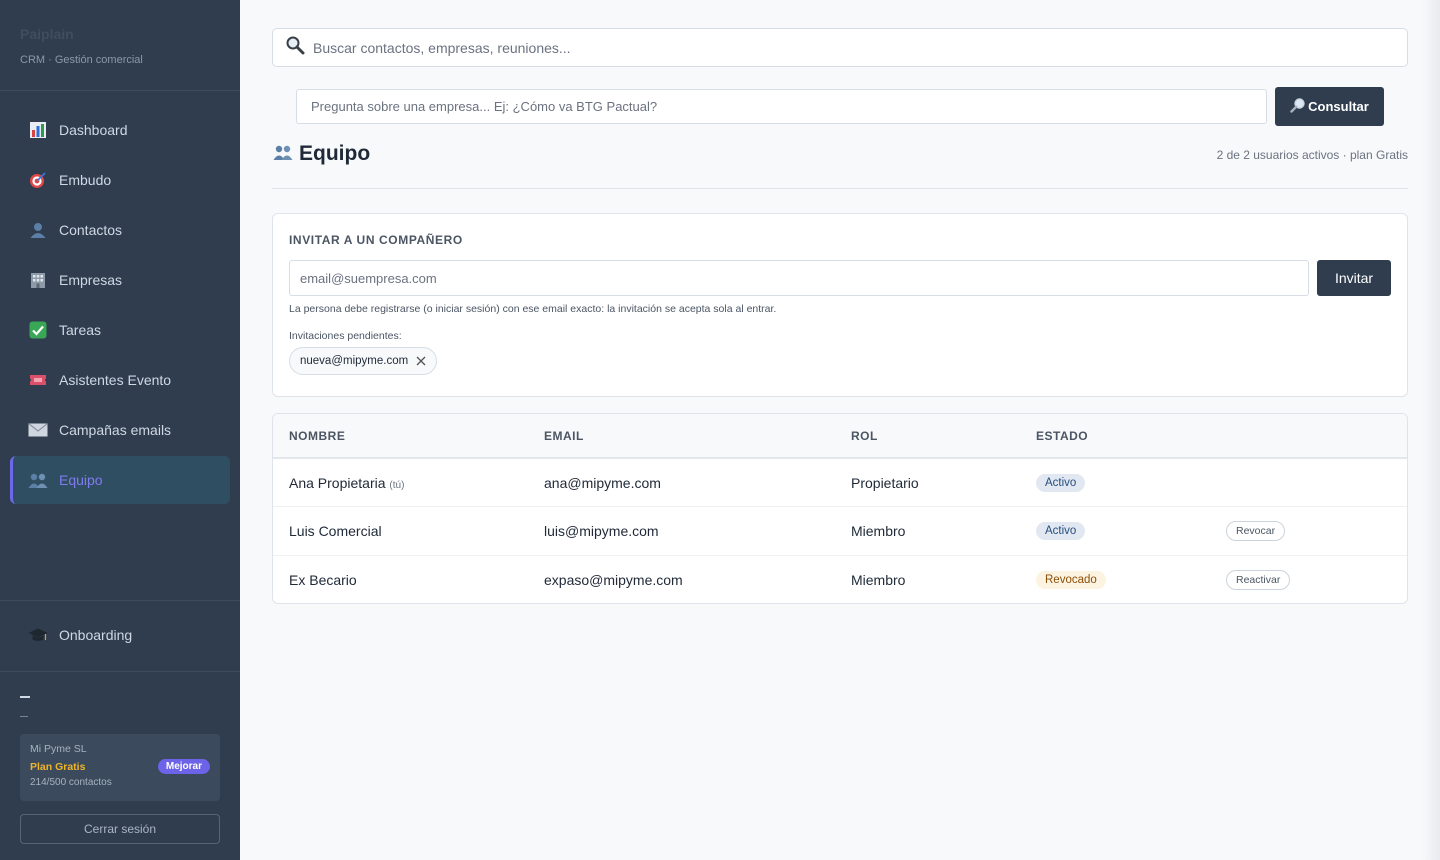 The image size is (1440, 860). I want to click on invite-email-input, so click(799, 278).